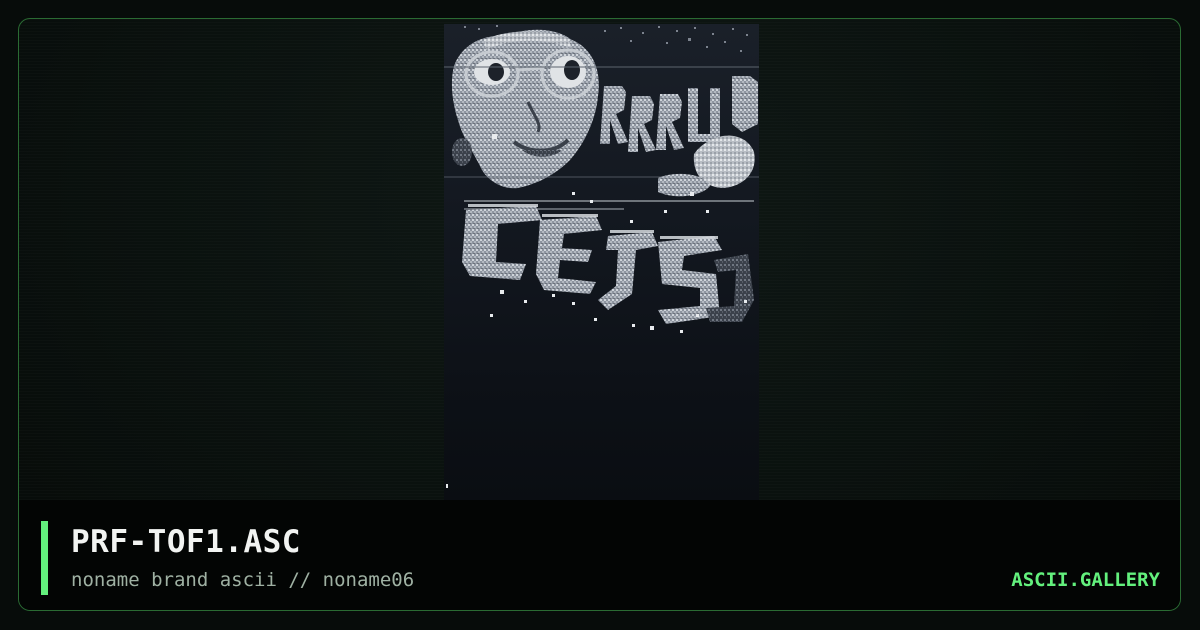  What do you see at coordinates (44, 558) in the screenshot?
I see `accent-bar` at bounding box center [44, 558].